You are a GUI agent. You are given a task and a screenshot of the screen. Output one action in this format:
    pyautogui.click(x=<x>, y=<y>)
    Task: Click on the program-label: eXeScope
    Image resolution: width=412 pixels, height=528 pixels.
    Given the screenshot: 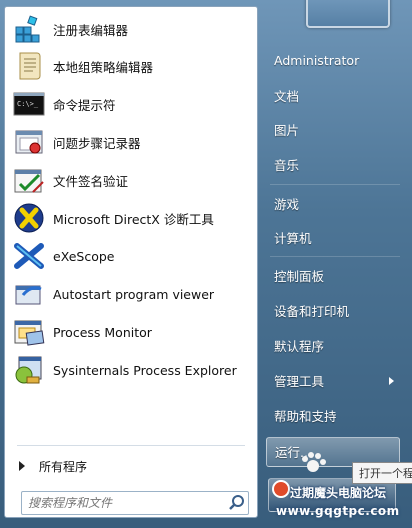 What is the action you would take?
    pyautogui.click(x=84, y=256)
    